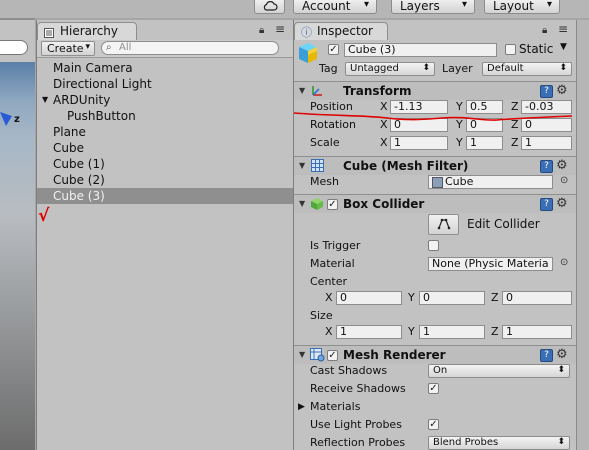 This screenshot has width=589, height=450. Describe the element at coordinates (433, 245) in the screenshot. I see `is-trigger-checkbox` at that location.